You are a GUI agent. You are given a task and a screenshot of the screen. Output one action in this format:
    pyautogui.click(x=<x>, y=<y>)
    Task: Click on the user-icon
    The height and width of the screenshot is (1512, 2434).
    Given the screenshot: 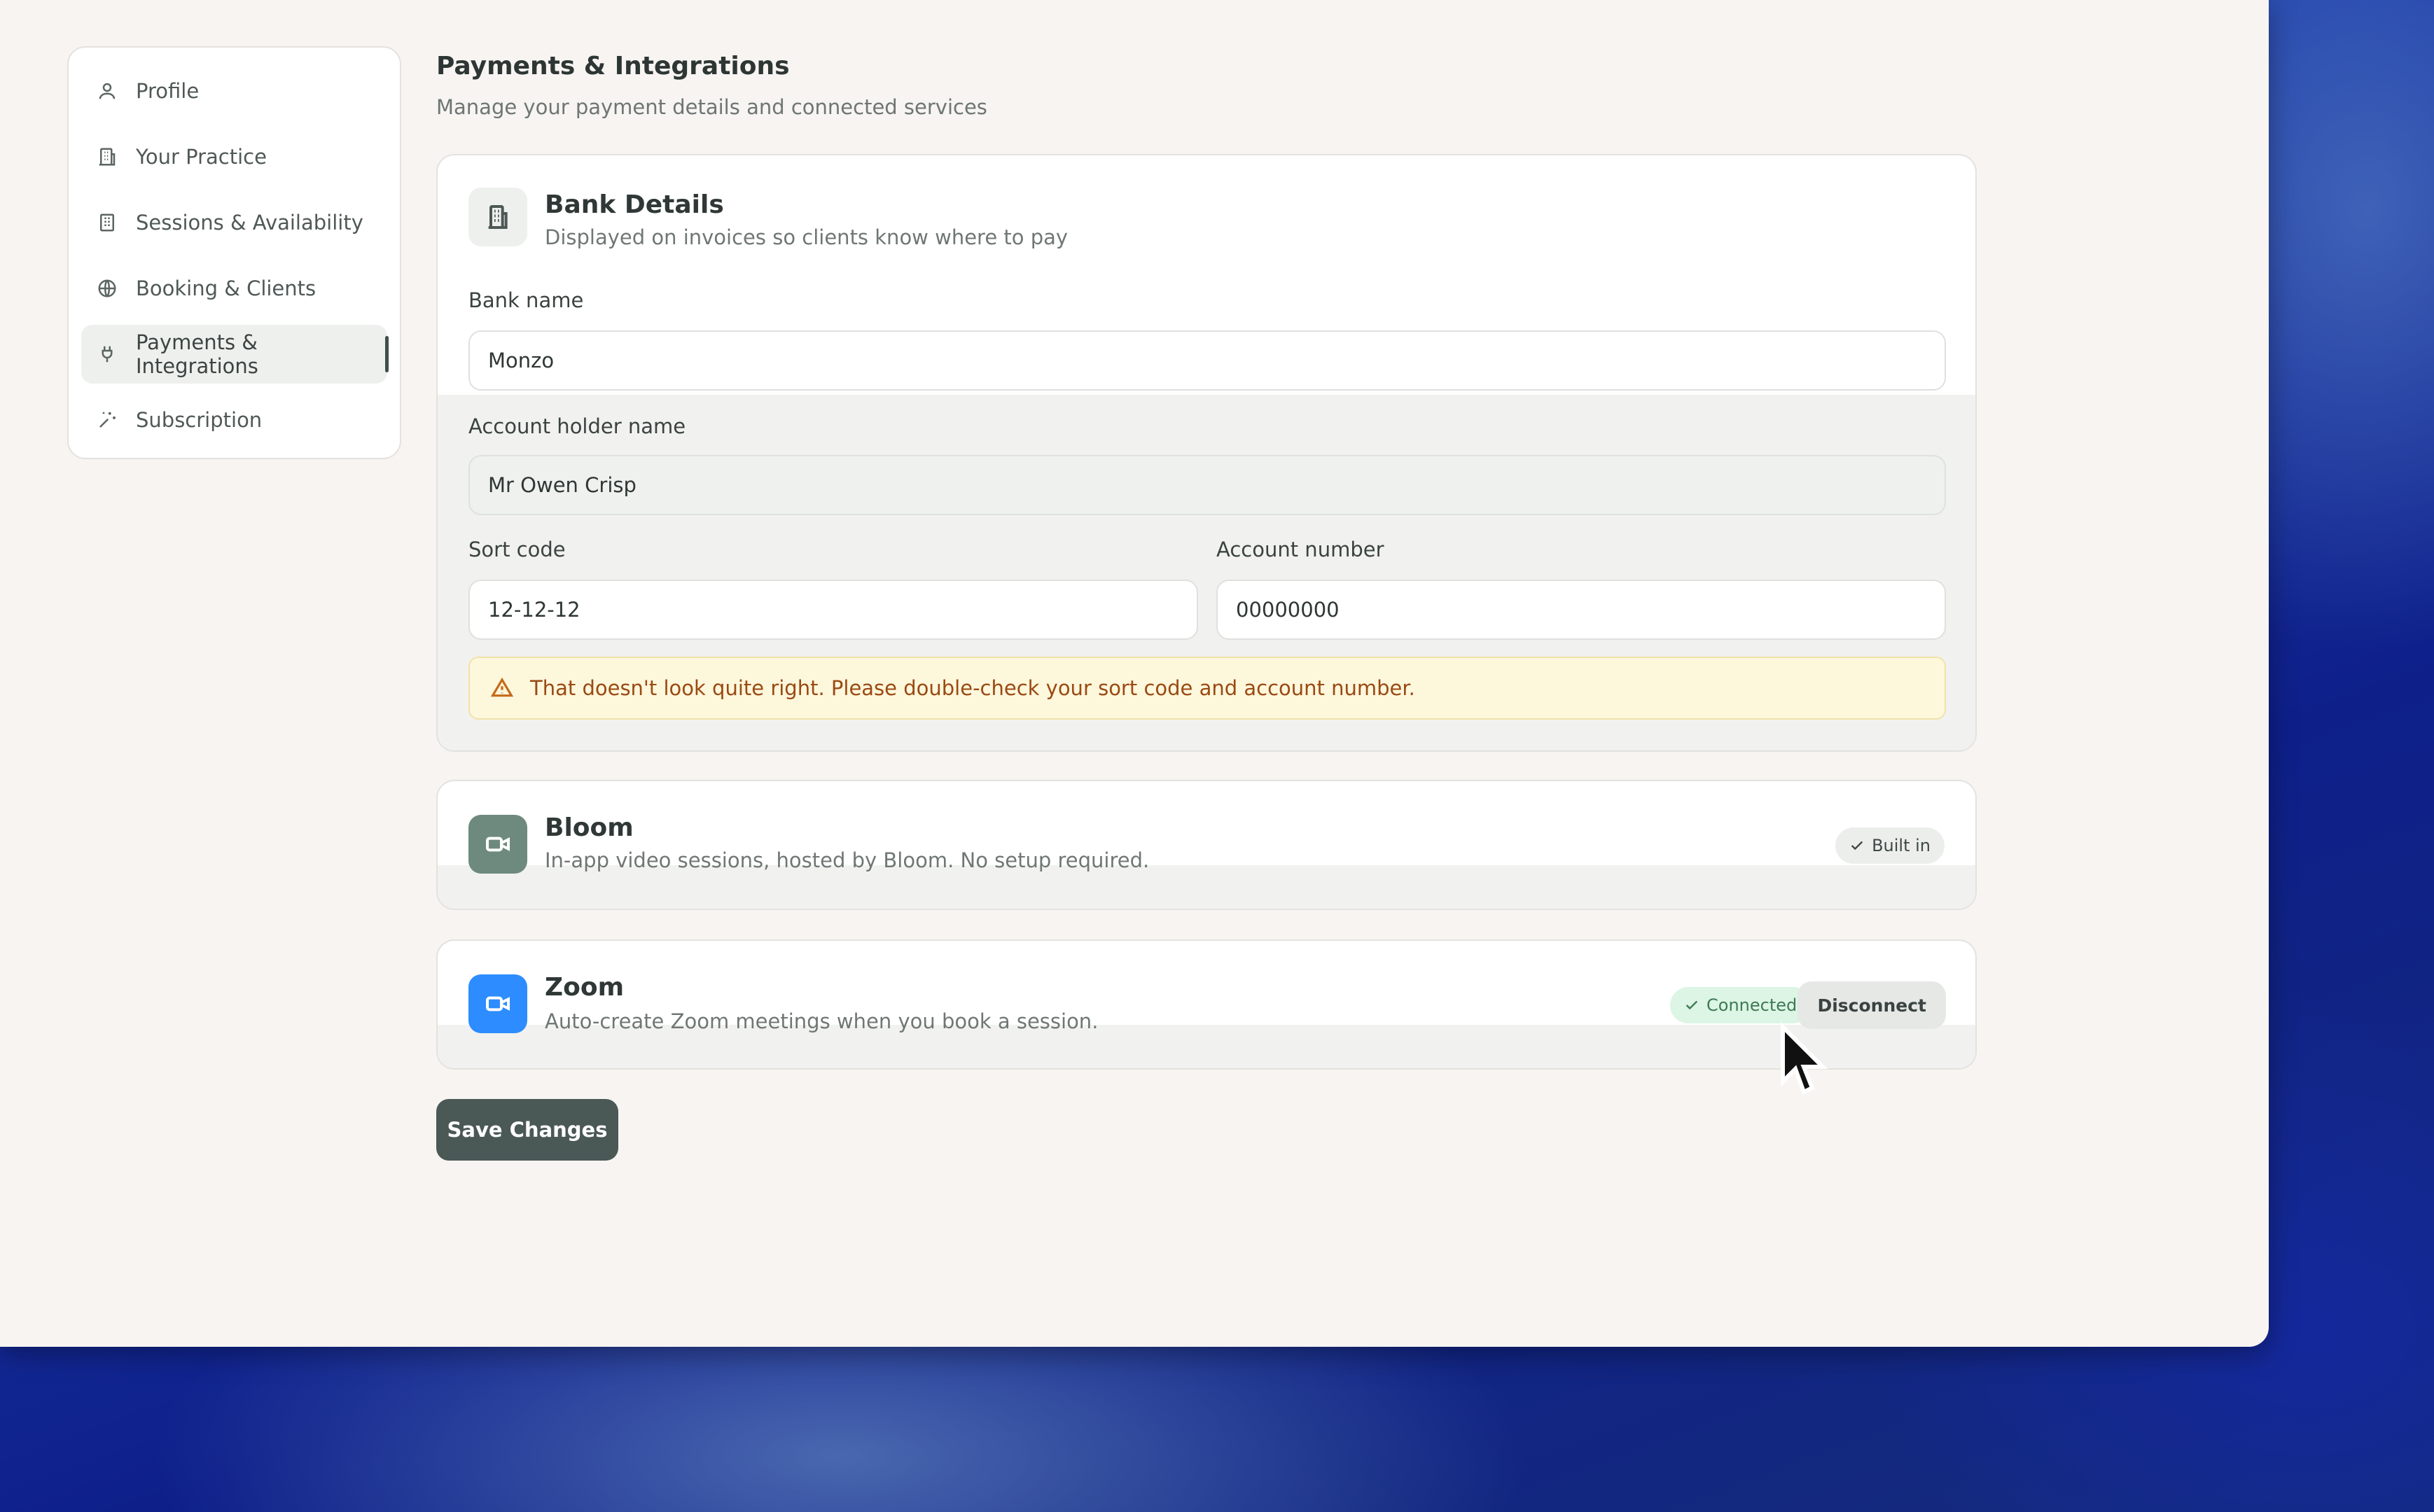 What is the action you would take?
    pyautogui.click(x=107, y=91)
    